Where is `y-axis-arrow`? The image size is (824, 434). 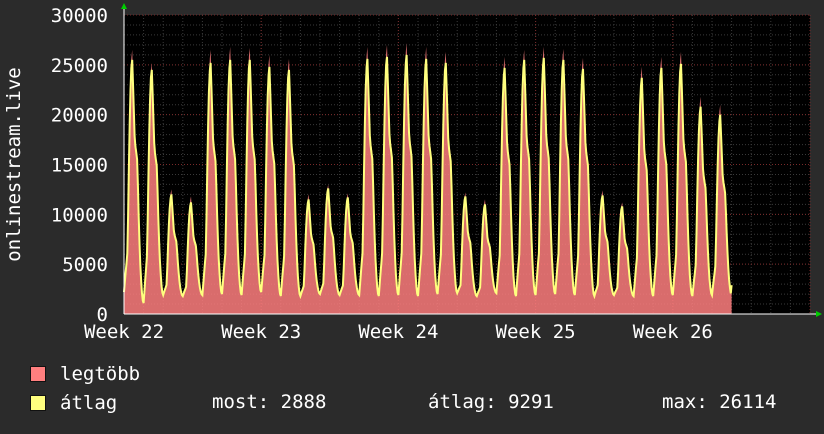 y-axis-arrow is located at coordinates (124, 6).